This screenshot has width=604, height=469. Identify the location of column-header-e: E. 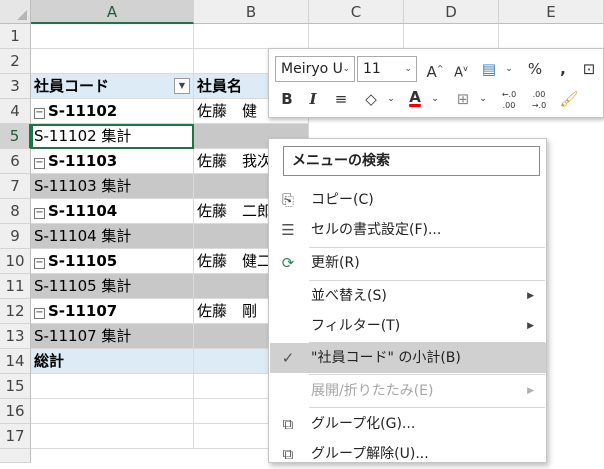
(551, 12).